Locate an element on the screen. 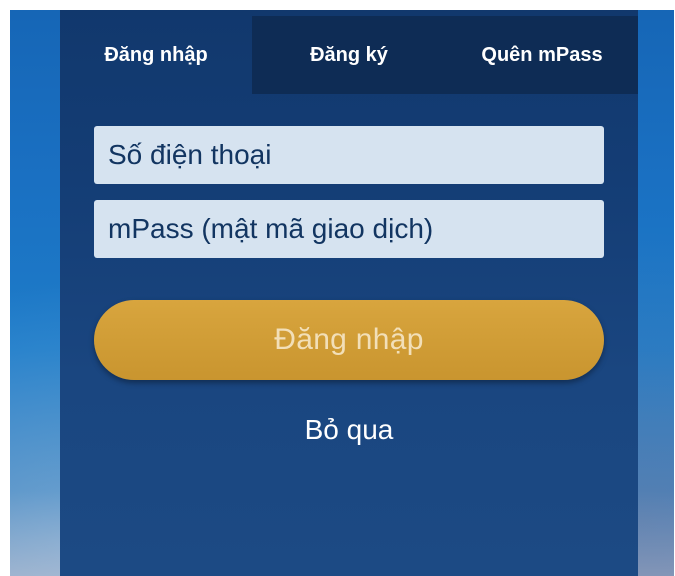 This screenshot has width=675, height=576. tab-login: Đăng nhập is located at coordinates (156, 55).